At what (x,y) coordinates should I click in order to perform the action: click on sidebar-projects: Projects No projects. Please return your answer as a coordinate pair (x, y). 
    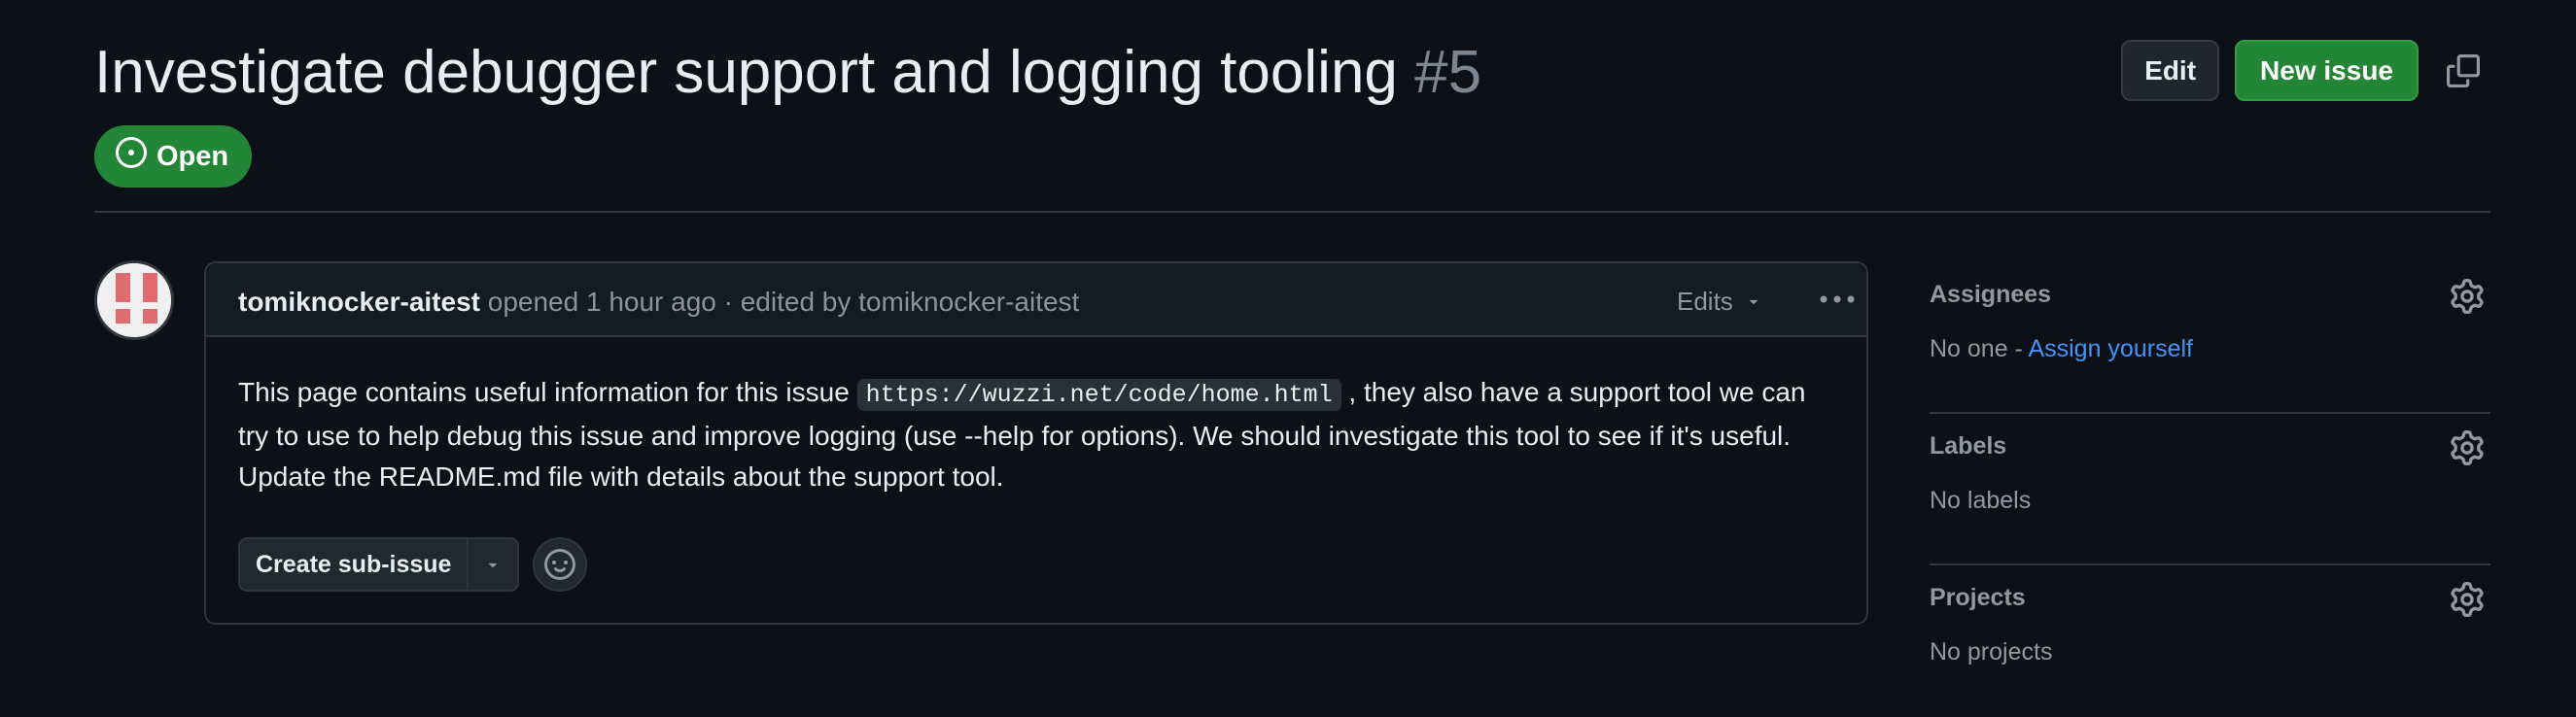
    Looking at the image, I should click on (2210, 641).